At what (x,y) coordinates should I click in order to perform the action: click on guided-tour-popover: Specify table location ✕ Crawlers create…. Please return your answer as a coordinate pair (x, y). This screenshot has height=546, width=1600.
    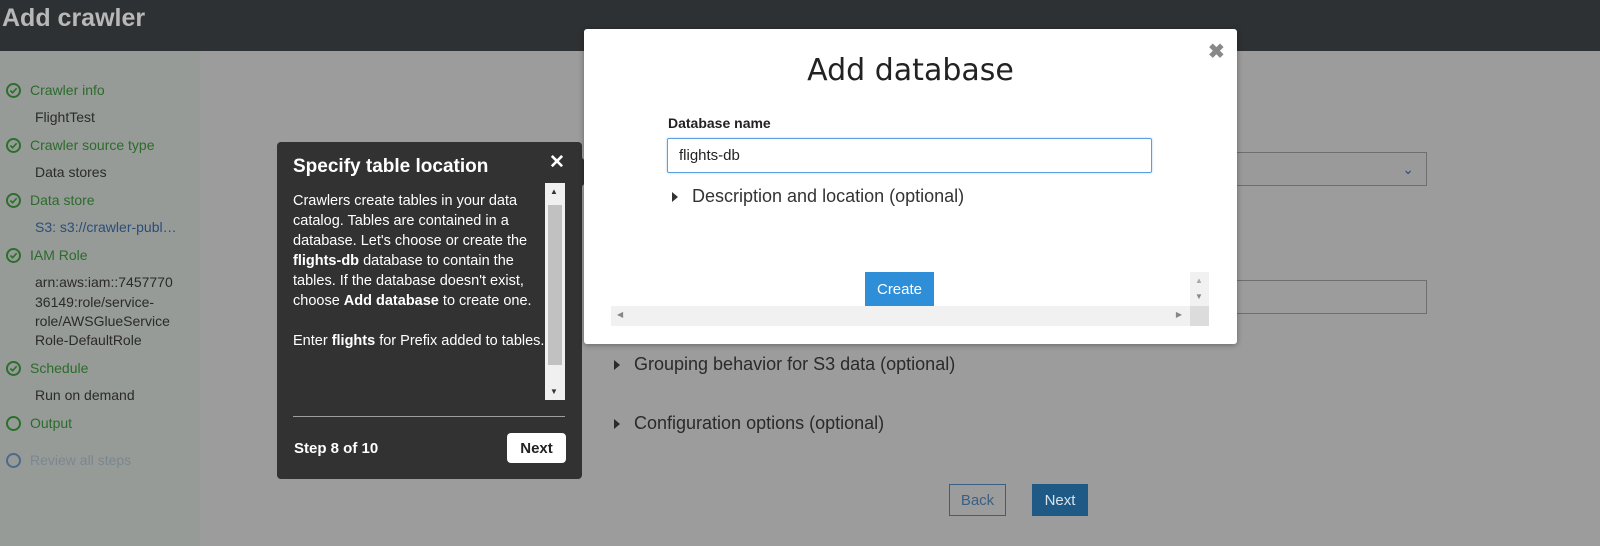
    Looking at the image, I should click on (429, 310).